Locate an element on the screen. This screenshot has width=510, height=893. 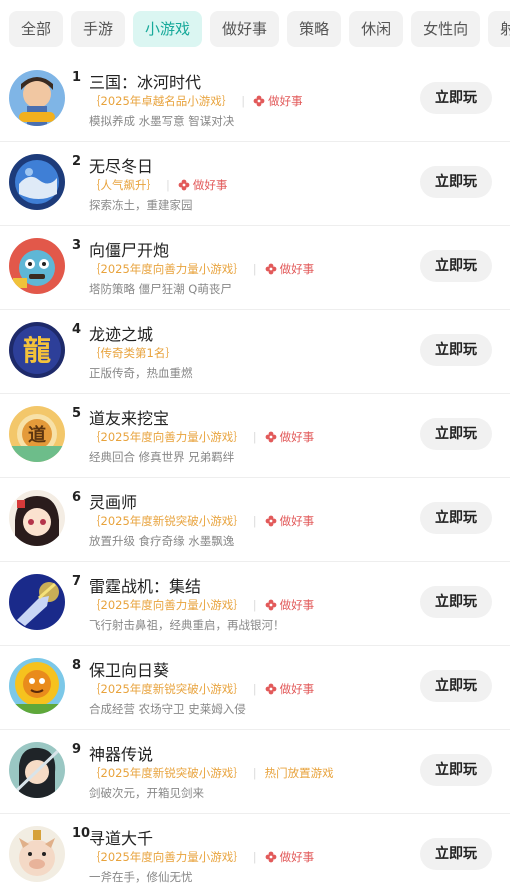
game-title: 神器传说 is located at coordinates (121, 754).